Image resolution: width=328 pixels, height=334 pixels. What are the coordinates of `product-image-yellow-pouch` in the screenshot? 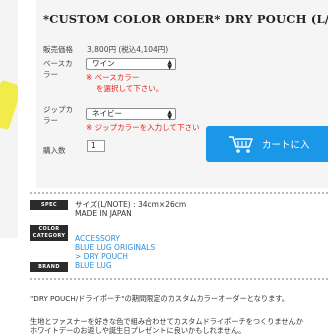 It's located at (9, 105).